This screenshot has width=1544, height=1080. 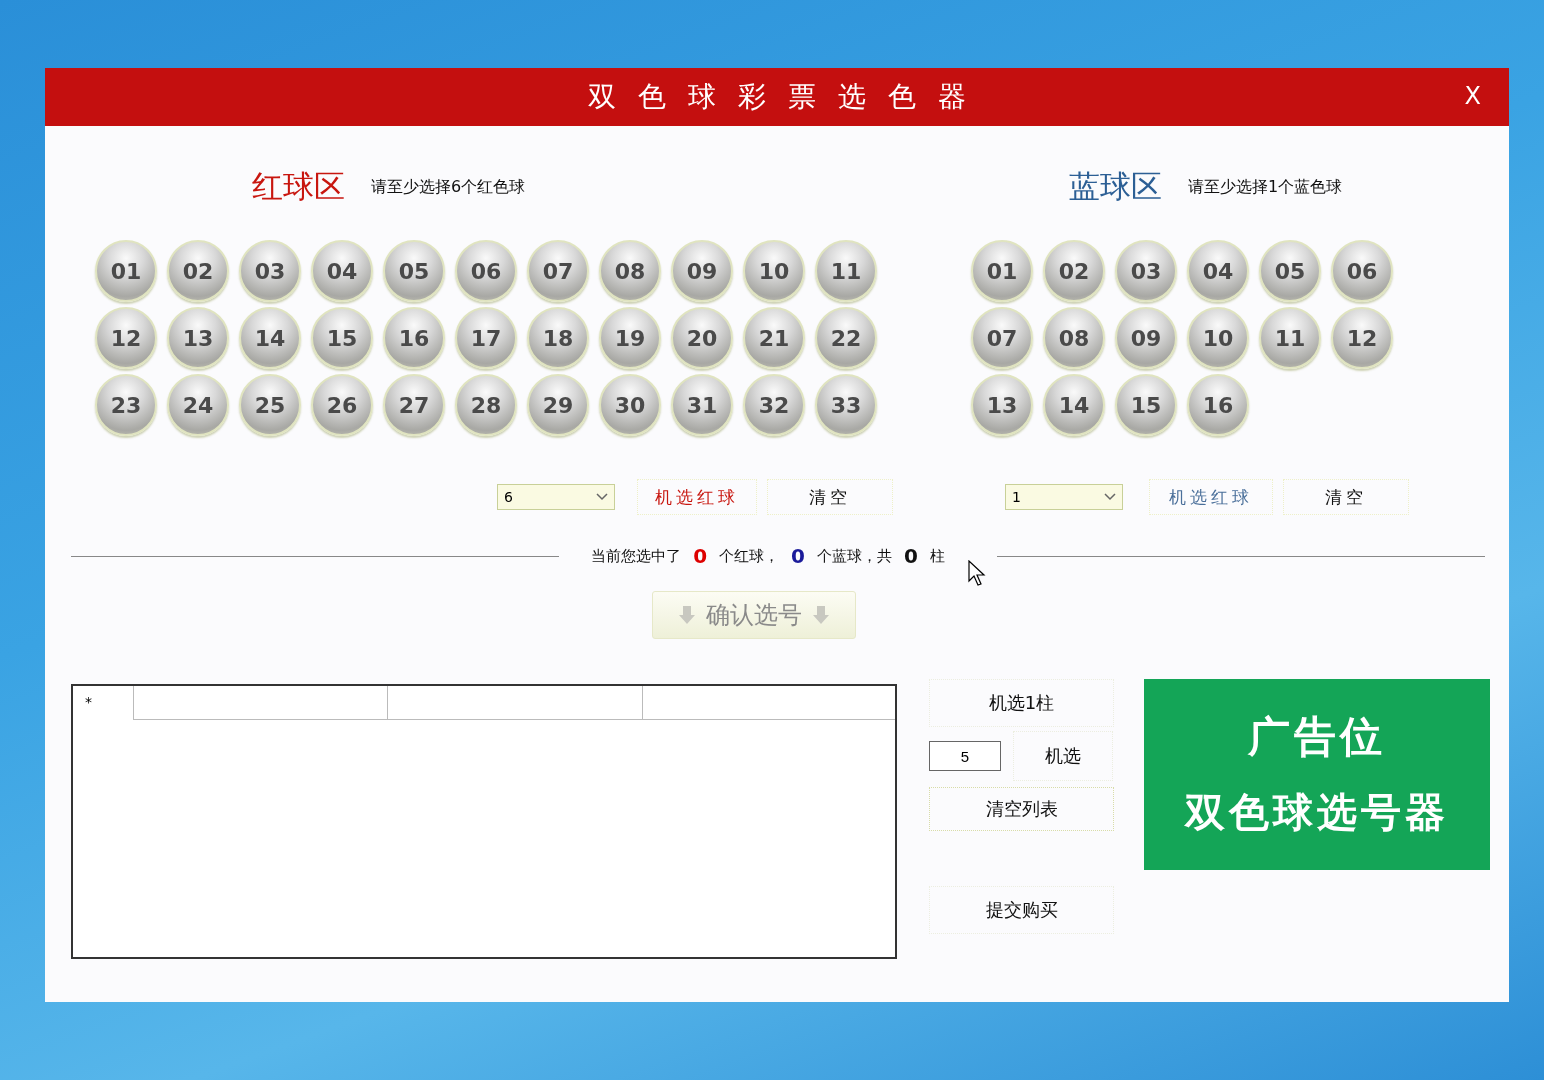 I want to click on zone-title: 红球区, so click(x=298, y=186).